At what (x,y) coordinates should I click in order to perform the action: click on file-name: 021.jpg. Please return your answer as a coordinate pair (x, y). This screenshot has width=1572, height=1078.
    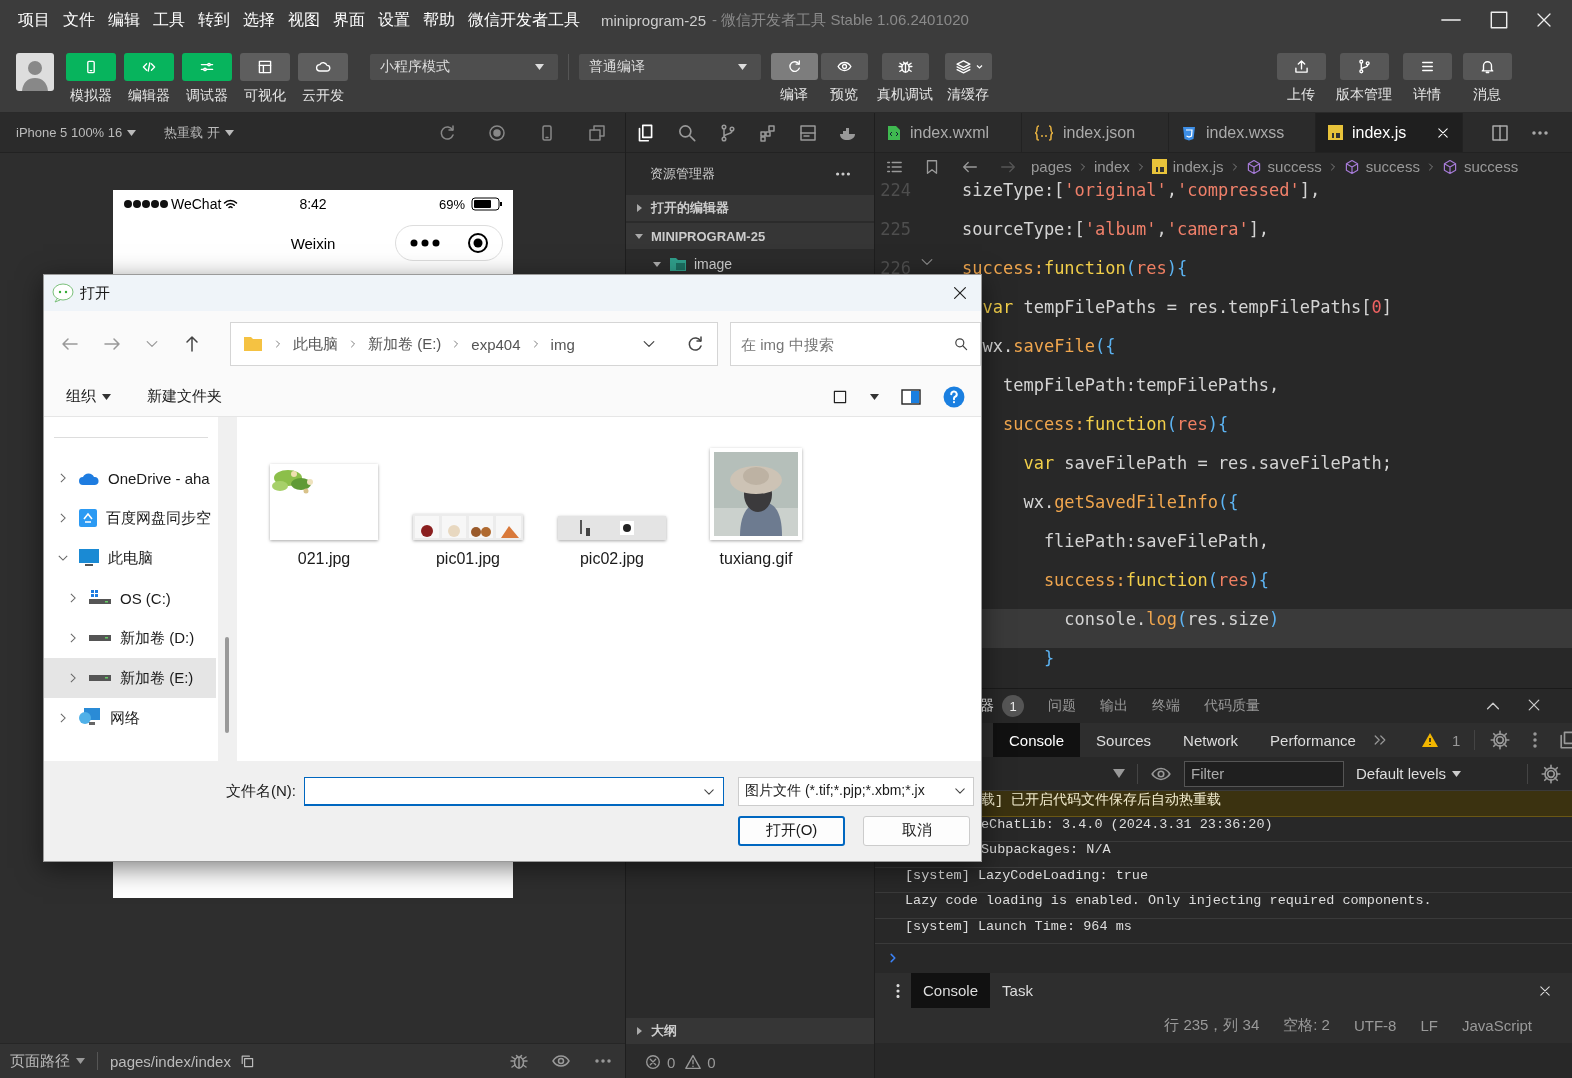
    Looking at the image, I should click on (324, 559).